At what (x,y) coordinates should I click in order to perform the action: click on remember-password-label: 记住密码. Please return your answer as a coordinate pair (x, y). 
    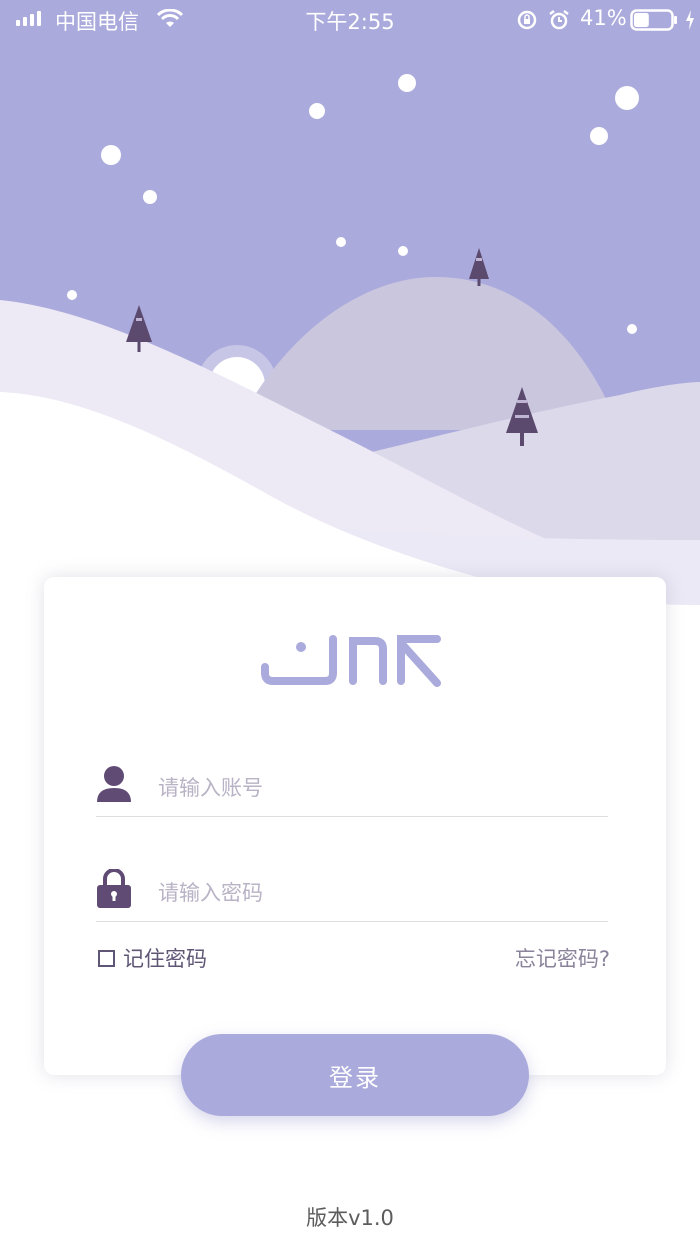
    Looking at the image, I should click on (165, 959).